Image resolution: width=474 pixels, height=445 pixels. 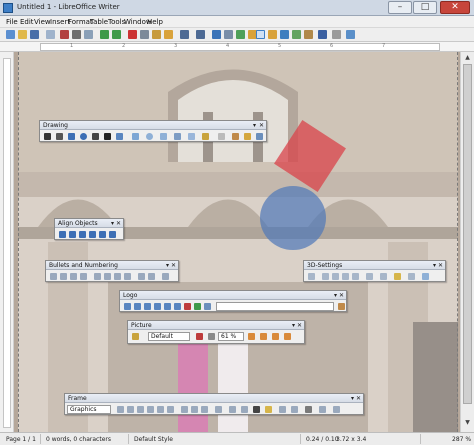 I want to click on menu-edit: Edit, so click(x=27, y=22).